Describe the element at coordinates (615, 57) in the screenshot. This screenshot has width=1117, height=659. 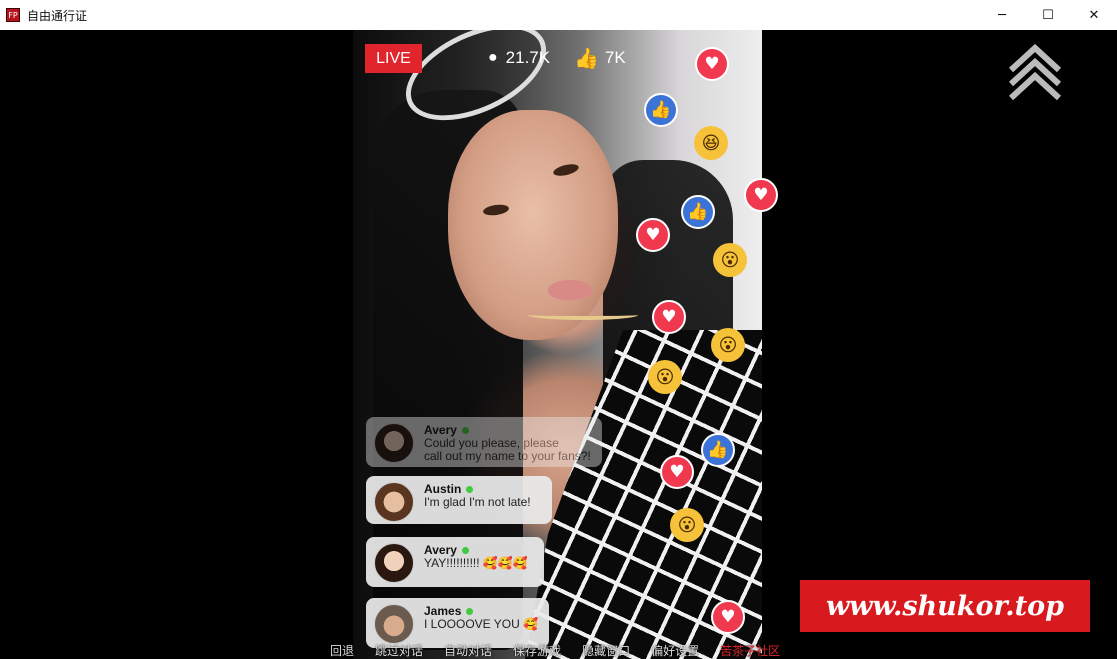
I see `like-count-value: 7K` at that location.